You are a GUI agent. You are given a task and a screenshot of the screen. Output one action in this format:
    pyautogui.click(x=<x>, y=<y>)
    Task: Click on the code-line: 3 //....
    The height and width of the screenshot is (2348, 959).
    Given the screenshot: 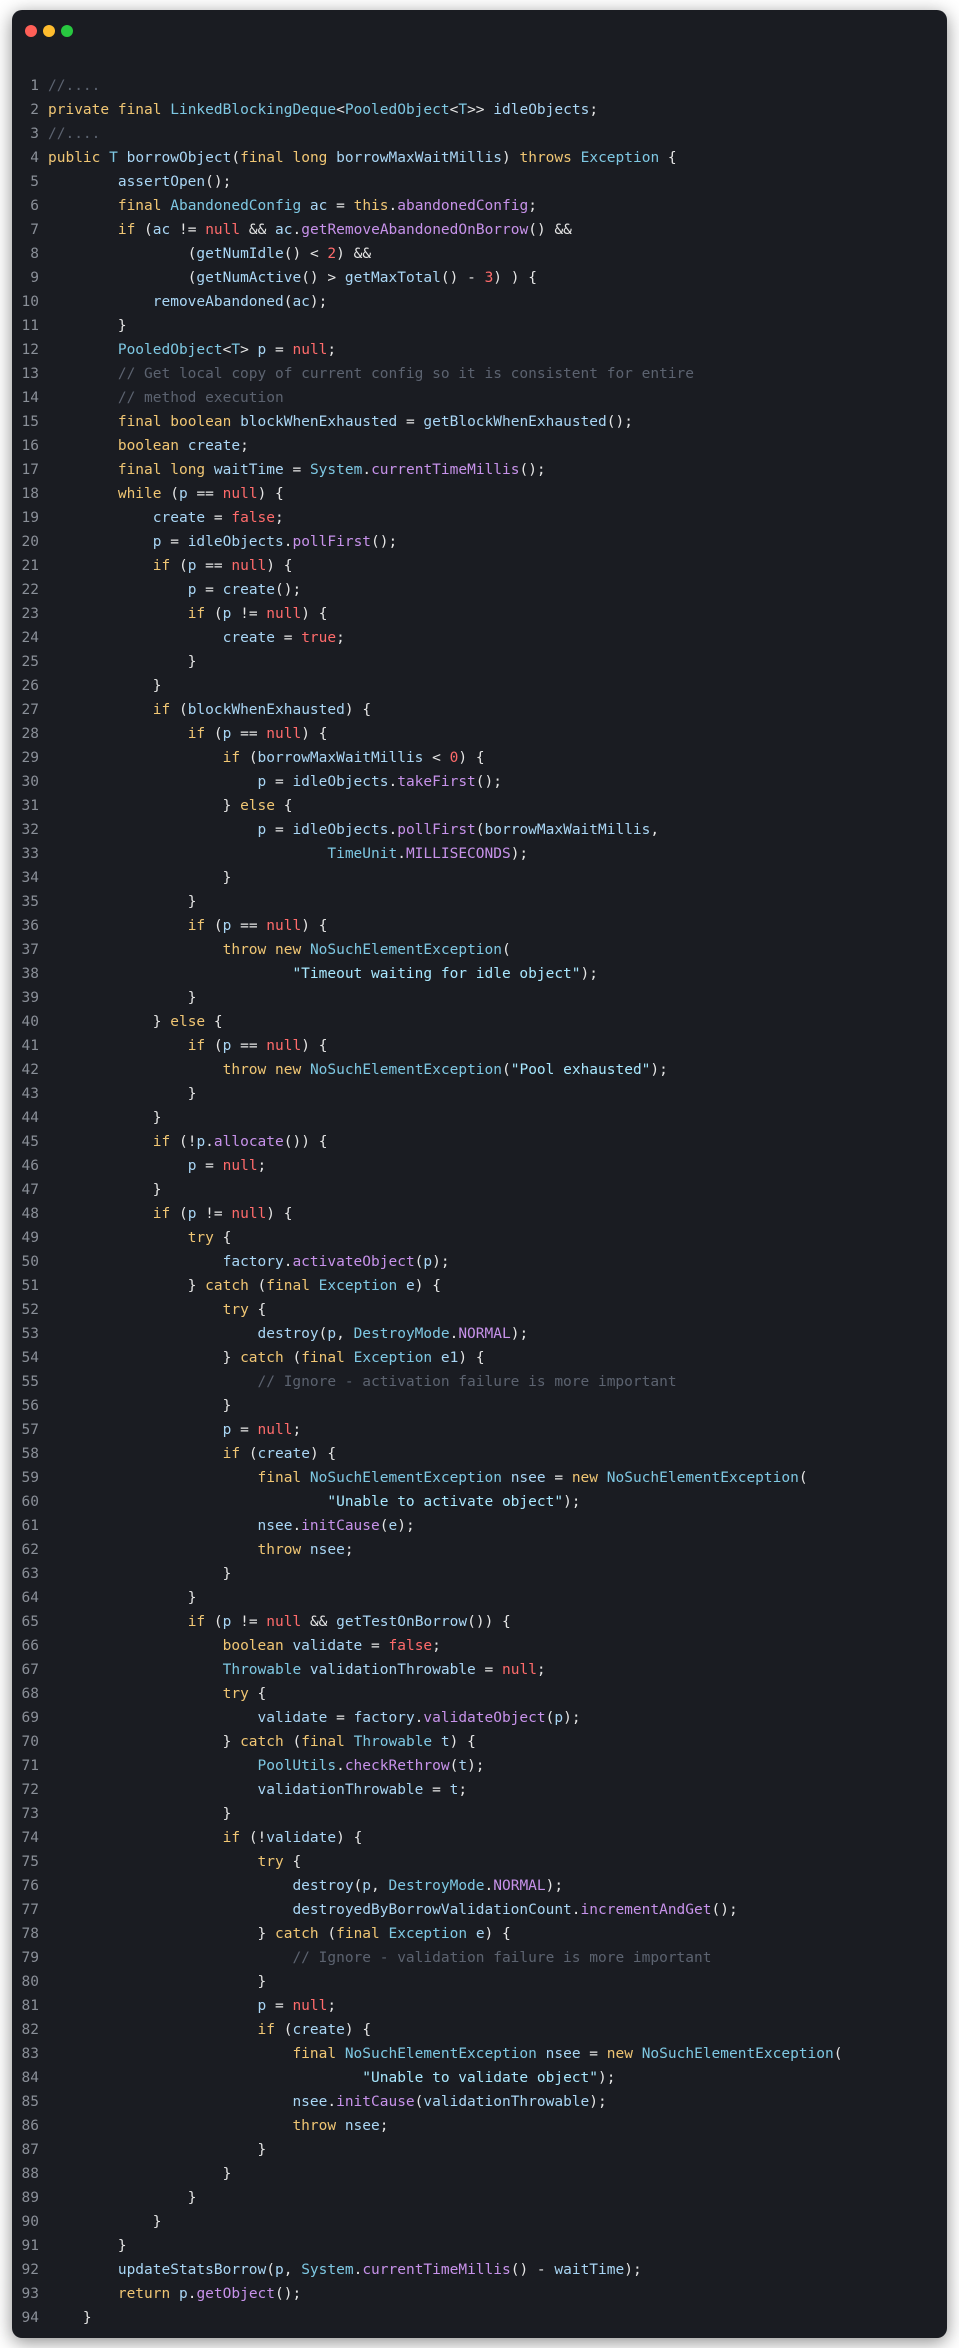 What is the action you would take?
    pyautogui.click(x=479, y=134)
    